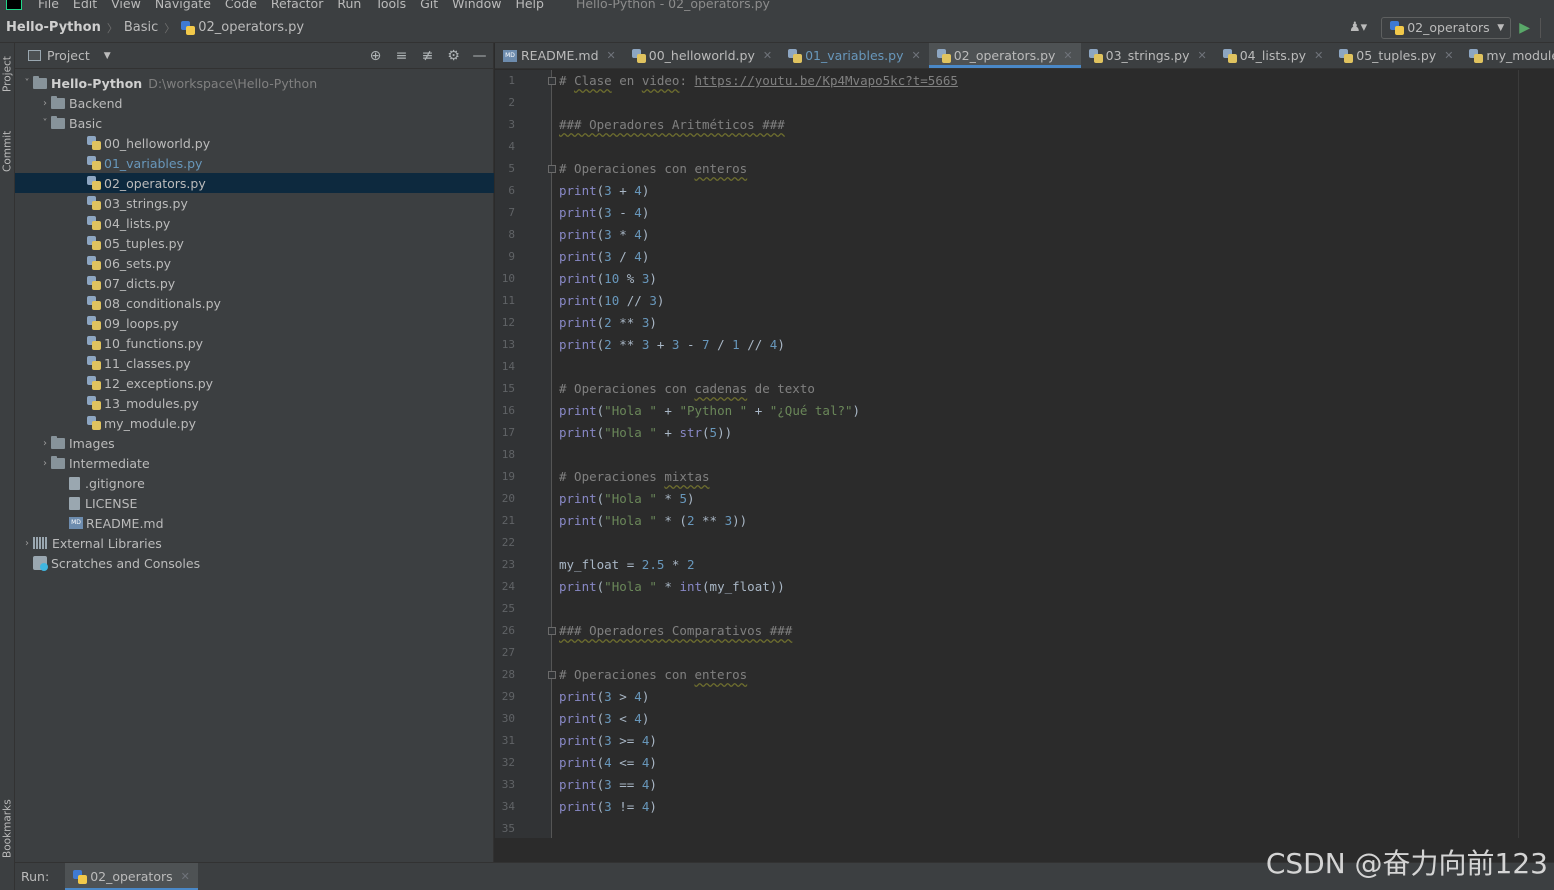 The image size is (1554, 890). I want to click on code-line: print(3 != 4), so click(608, 807).